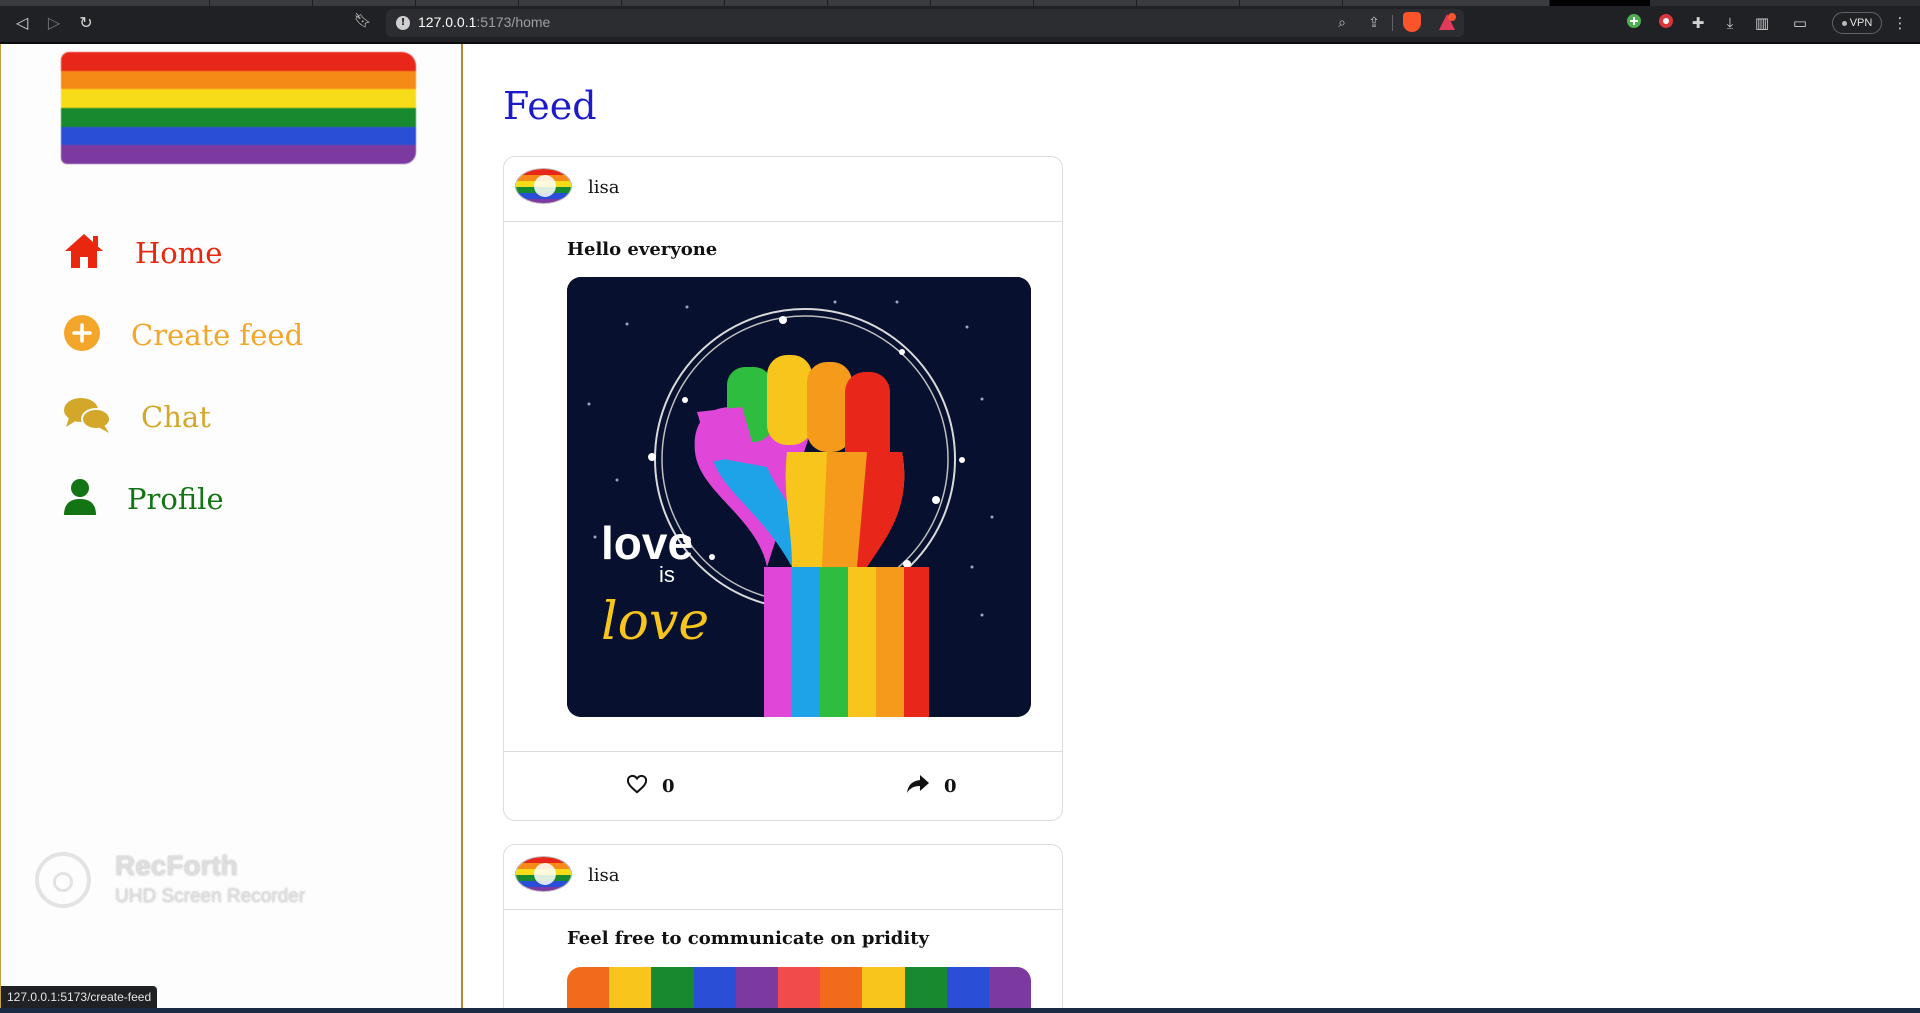 The height and width of the screenshot is (1013, 1920). What do you see at coordinates (54, 23) in the screenshot?
I see `forward-button: ▷` at bounding box center [54, 23].